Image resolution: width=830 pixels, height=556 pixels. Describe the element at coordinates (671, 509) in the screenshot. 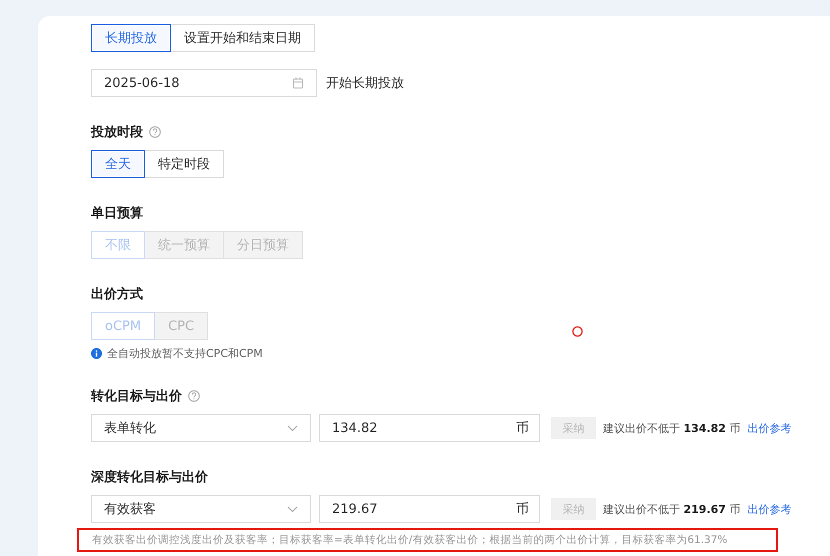

I see `suggestion-text: 建议出价不低于 219.67 币` at that location.